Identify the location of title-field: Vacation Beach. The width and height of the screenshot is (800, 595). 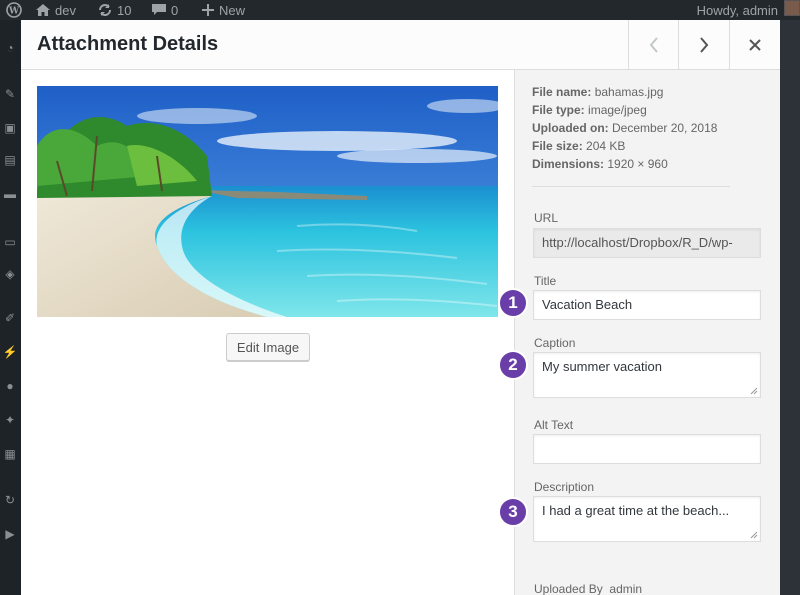
(647, 305).